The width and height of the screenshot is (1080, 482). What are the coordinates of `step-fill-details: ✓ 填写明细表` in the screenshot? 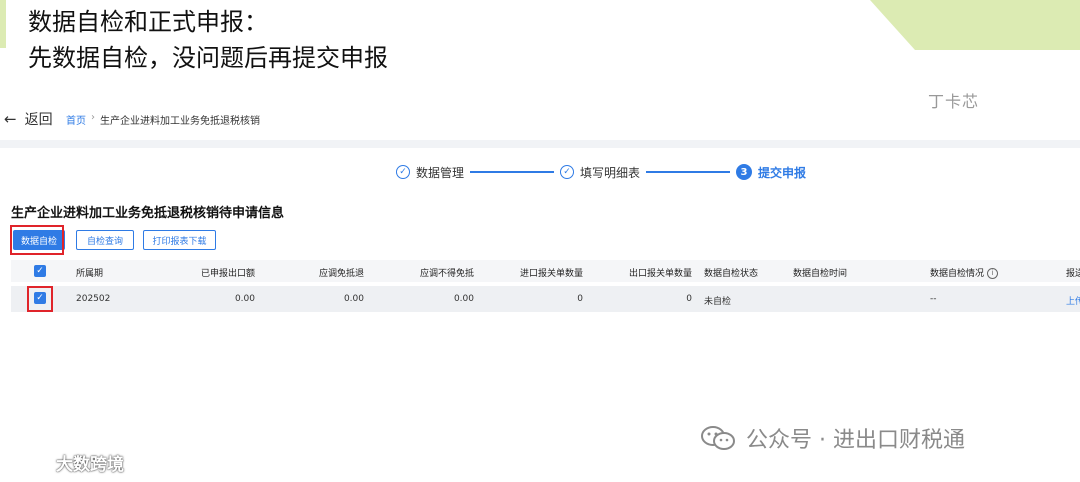 It's located at (600, 172).